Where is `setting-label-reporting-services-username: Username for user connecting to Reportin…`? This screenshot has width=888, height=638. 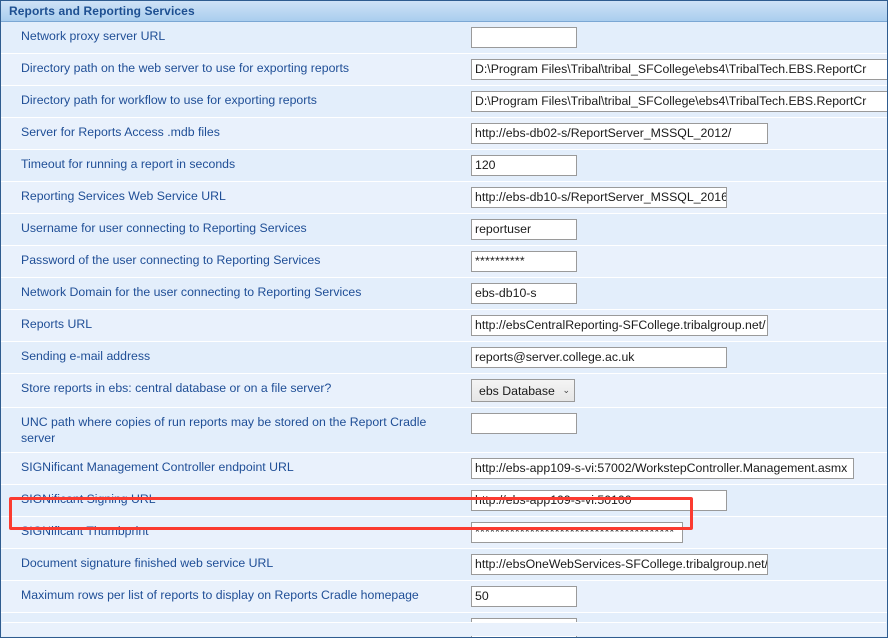
setting-label-reporting-services-username: Username for user connecting to Reportin… is located at coordinates (164, 228).